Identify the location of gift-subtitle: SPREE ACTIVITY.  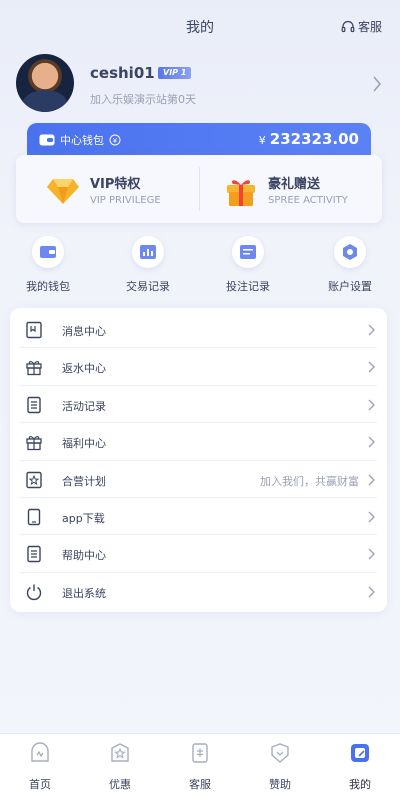
(308, 200).